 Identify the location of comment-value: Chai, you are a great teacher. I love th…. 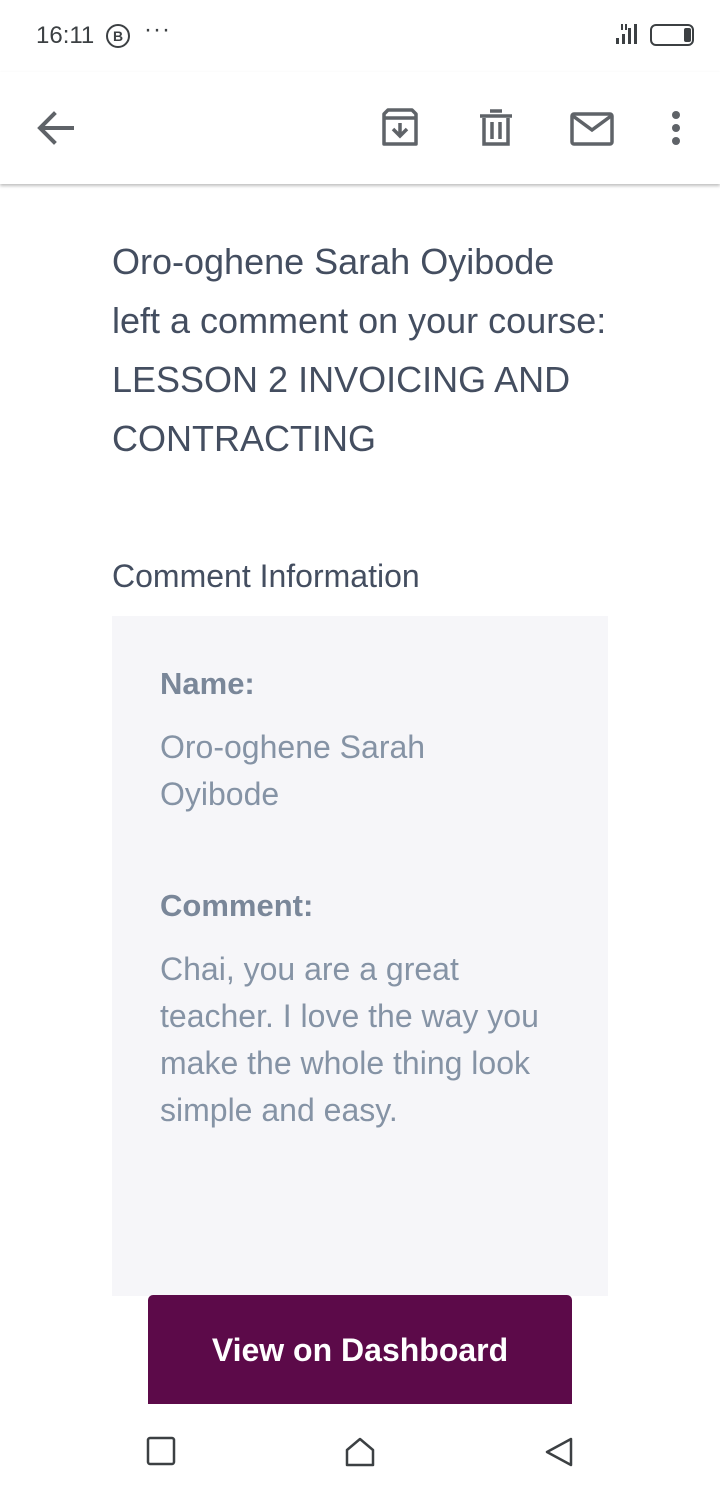
(349, 1039).